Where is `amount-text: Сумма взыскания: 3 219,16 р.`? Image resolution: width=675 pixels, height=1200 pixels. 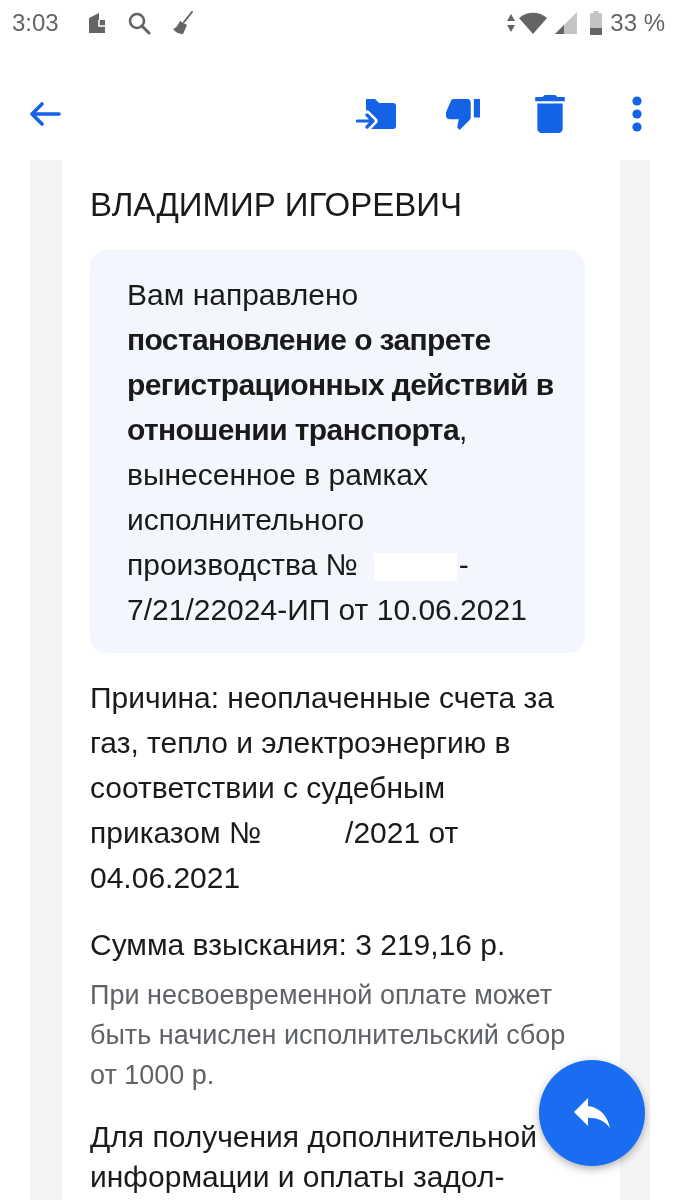 amount-text: Сумма взыскания: 3 219,16 р. is located at coordinates (298, 945).